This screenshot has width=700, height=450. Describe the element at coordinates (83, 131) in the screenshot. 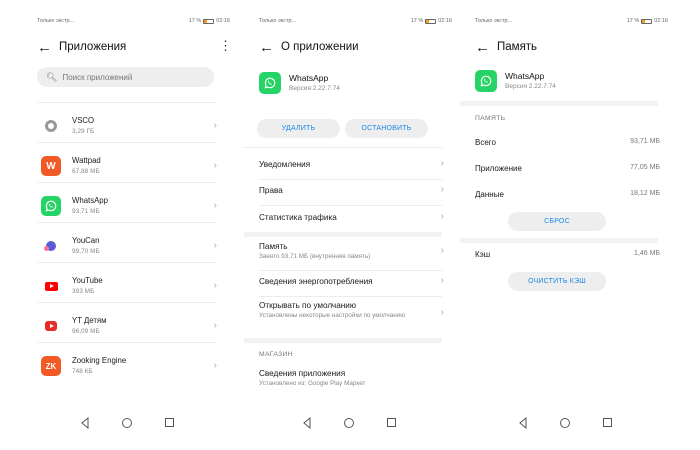

I see `app-size: 3,29 ГБ` at that location.